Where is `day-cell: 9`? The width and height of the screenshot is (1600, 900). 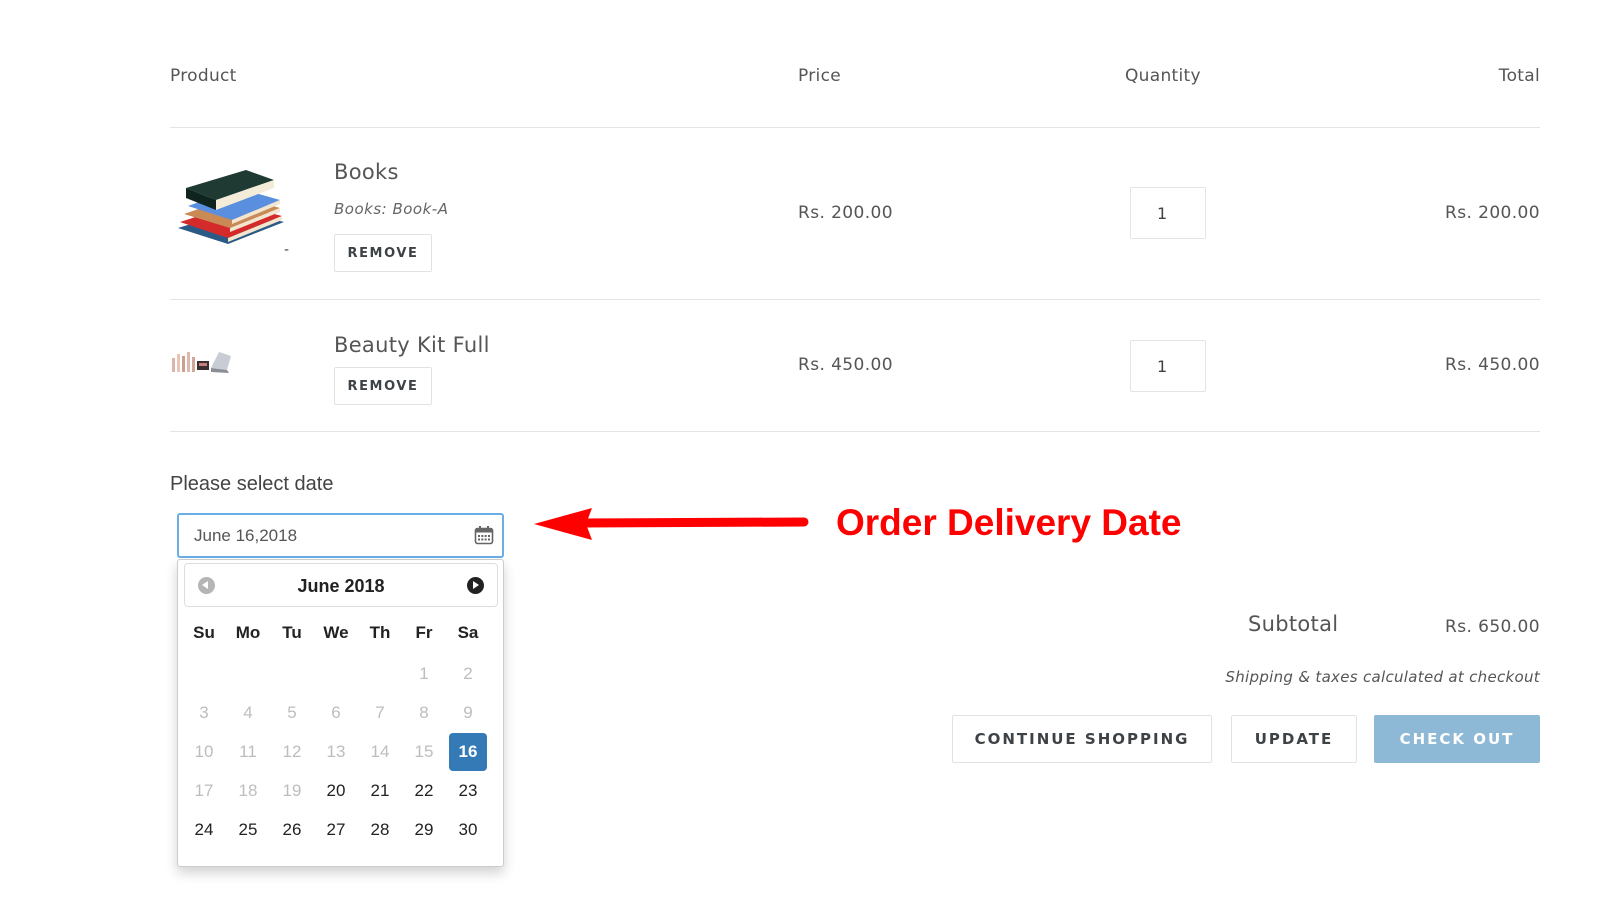
day-cell: 9 is located at coordinates (468, 712).